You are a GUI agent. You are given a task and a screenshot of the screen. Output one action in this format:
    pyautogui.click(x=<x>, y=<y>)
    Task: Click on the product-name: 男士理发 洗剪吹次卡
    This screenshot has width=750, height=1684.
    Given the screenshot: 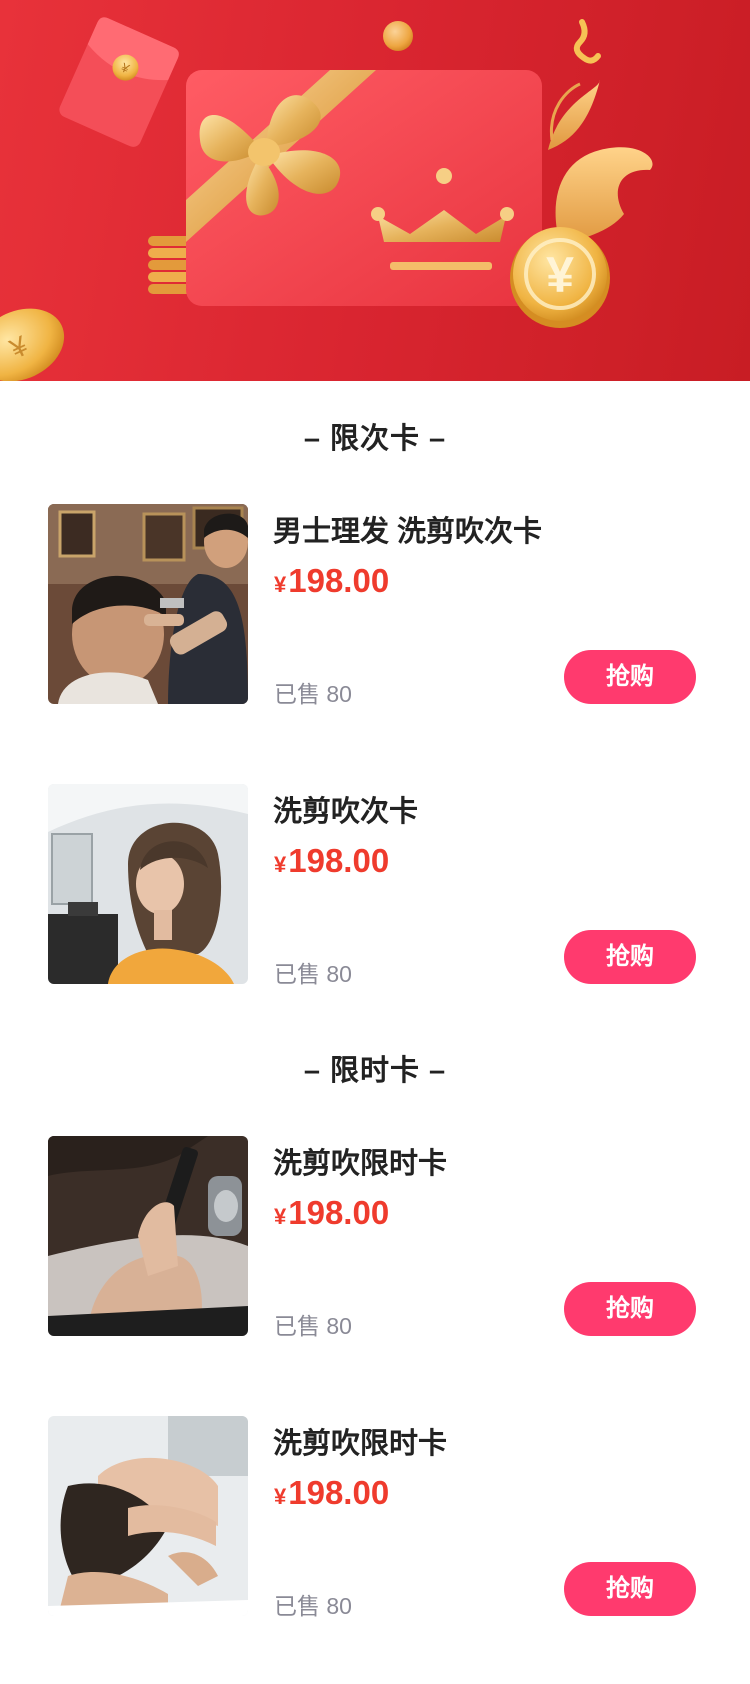 What is the action you would take?
    pyautogui.click(x=408, y=532)
    